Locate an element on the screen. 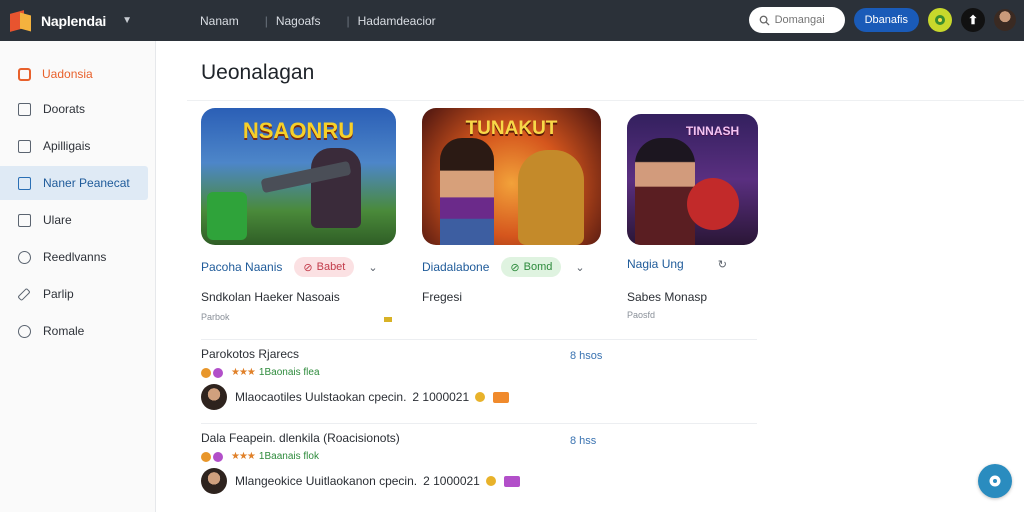 The height and width of the screenshot is (512, 1024). thumbnail-title: NSAONRU is located at coordinates (298, 130).